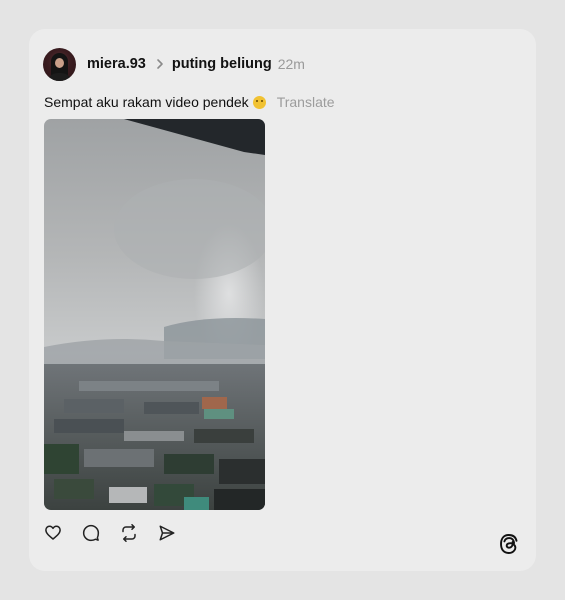 Image resolution: width=565 pixels, height=600 pixels. Describe the element at coordinates (291, 64) in the screenshot. I see `timestamp: 22m` at that location.